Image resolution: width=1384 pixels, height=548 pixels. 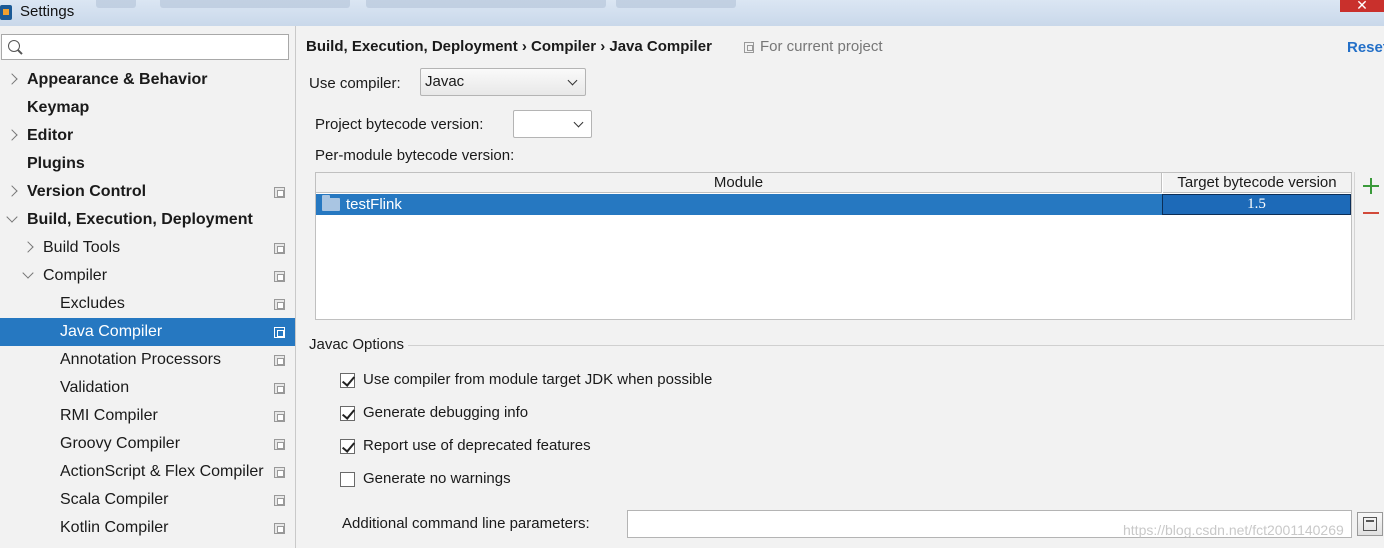 What do you see at coordinates (503, 82) in the screenshot?
I see `use-compiler-dropdown: Javac` at bounding box center [503, 82].